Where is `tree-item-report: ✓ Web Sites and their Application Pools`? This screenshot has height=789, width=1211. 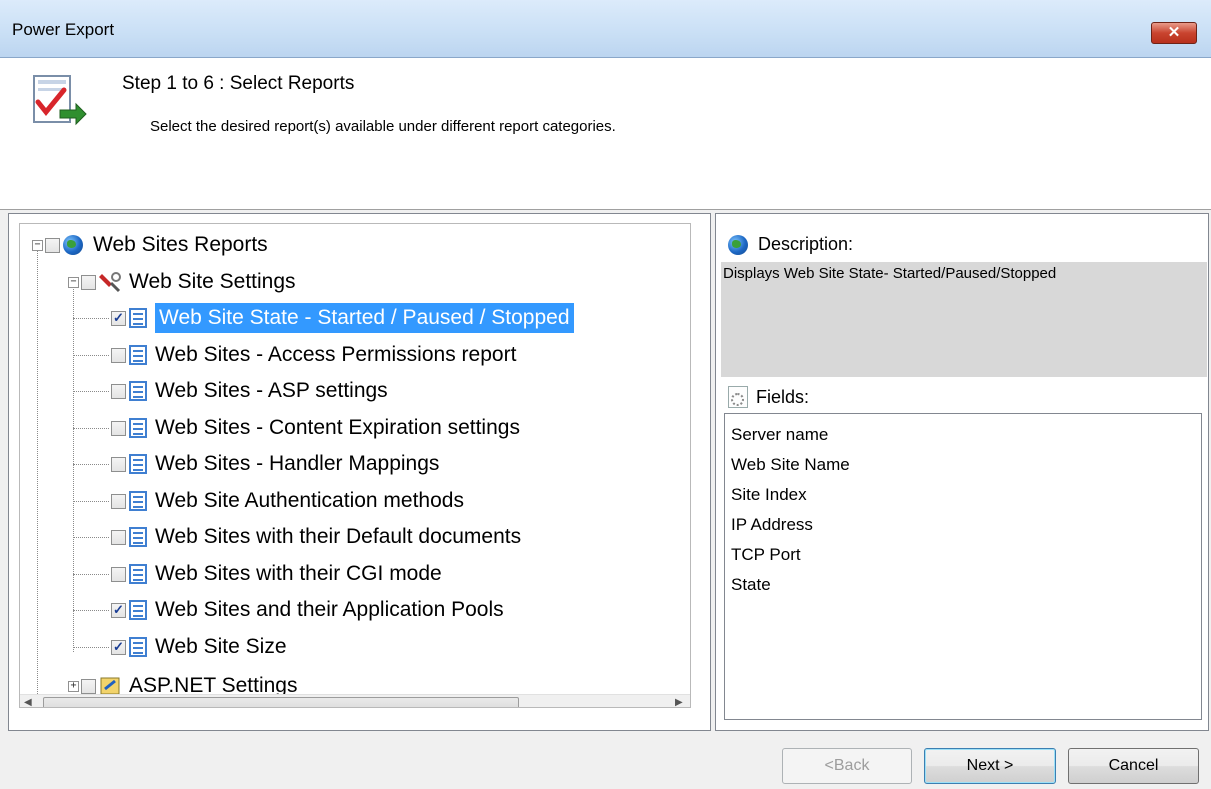 tree-item-report: ✓ Web Sites and their Application Pools is located at coordinates (307, 610).